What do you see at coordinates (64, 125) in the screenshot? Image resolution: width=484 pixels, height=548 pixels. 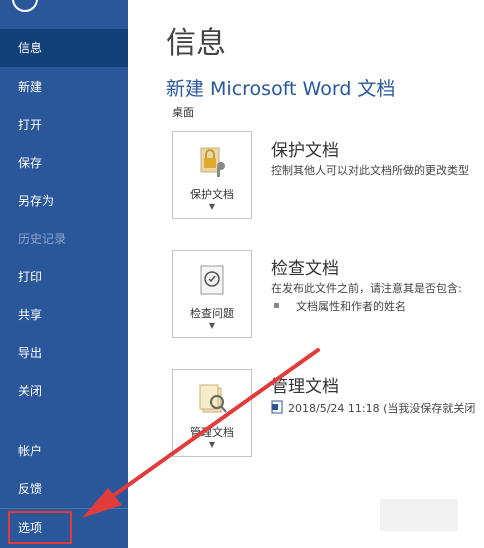 I see `sidebar-item-open: 打开` at bounding box center [64, 125].